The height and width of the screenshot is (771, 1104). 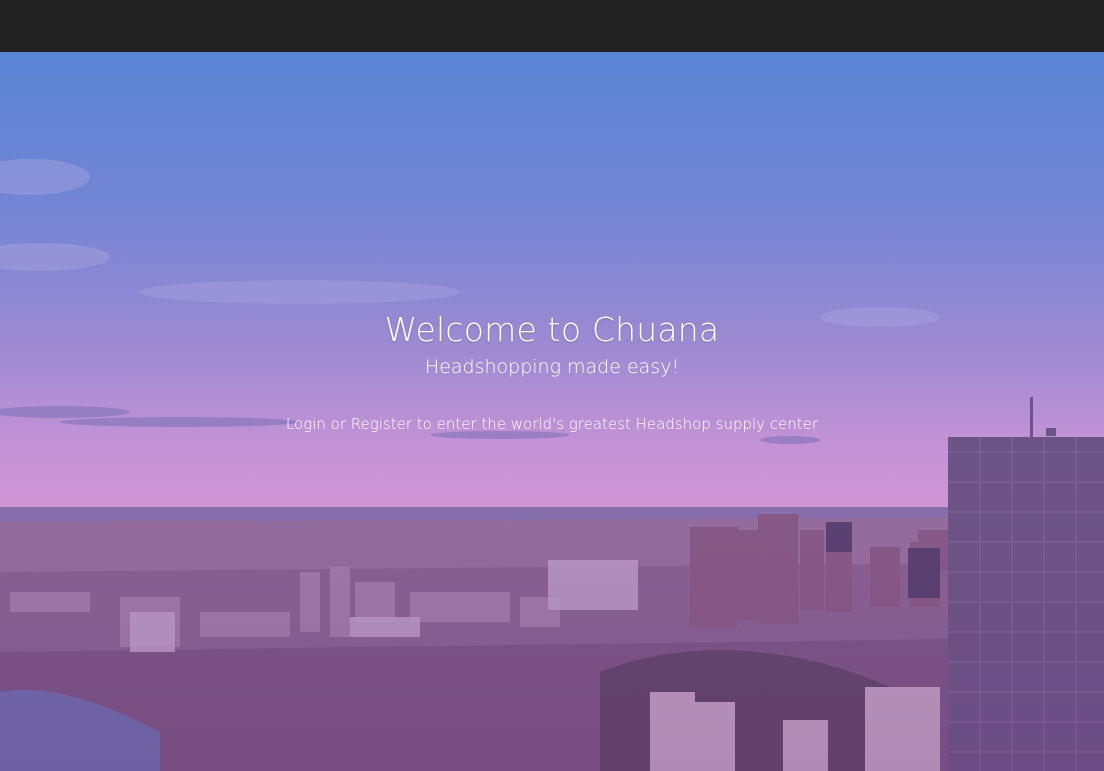 What do you see at coordinates (381, 424) in the screenshot?
I see `register-link: Register` at bounding box center [381, 424].